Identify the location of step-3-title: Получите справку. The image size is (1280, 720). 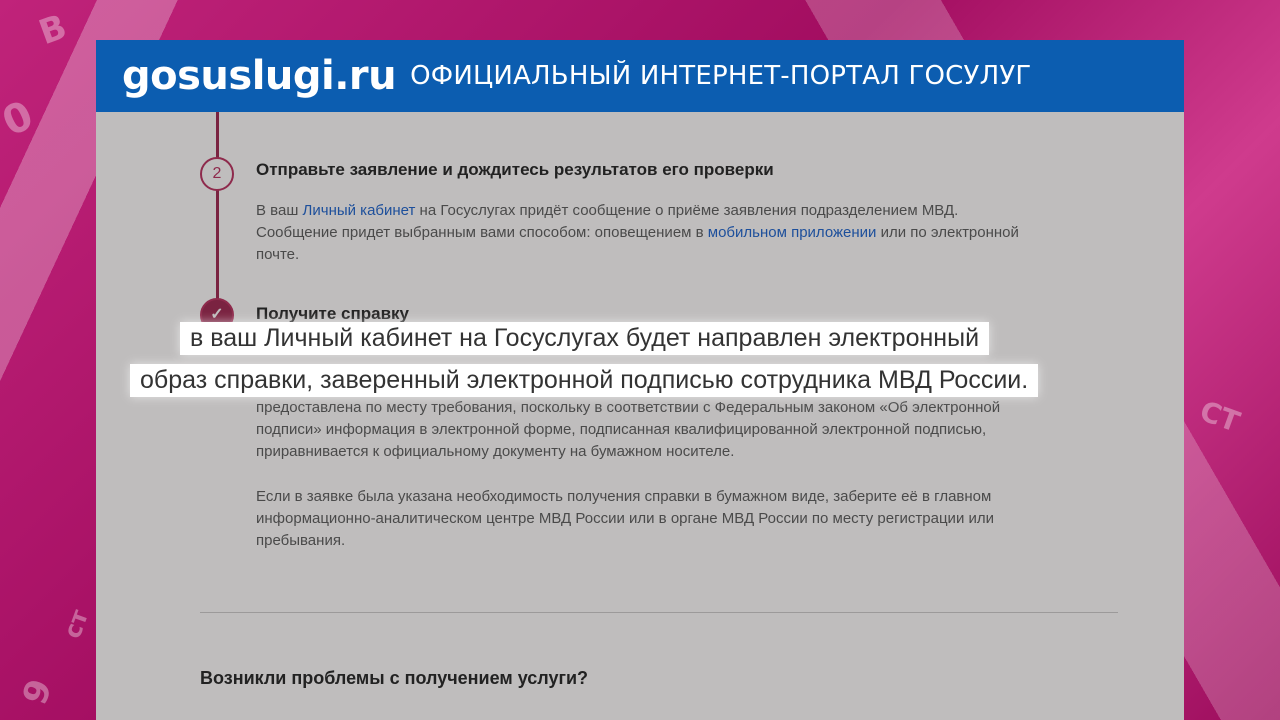
(333, 313).